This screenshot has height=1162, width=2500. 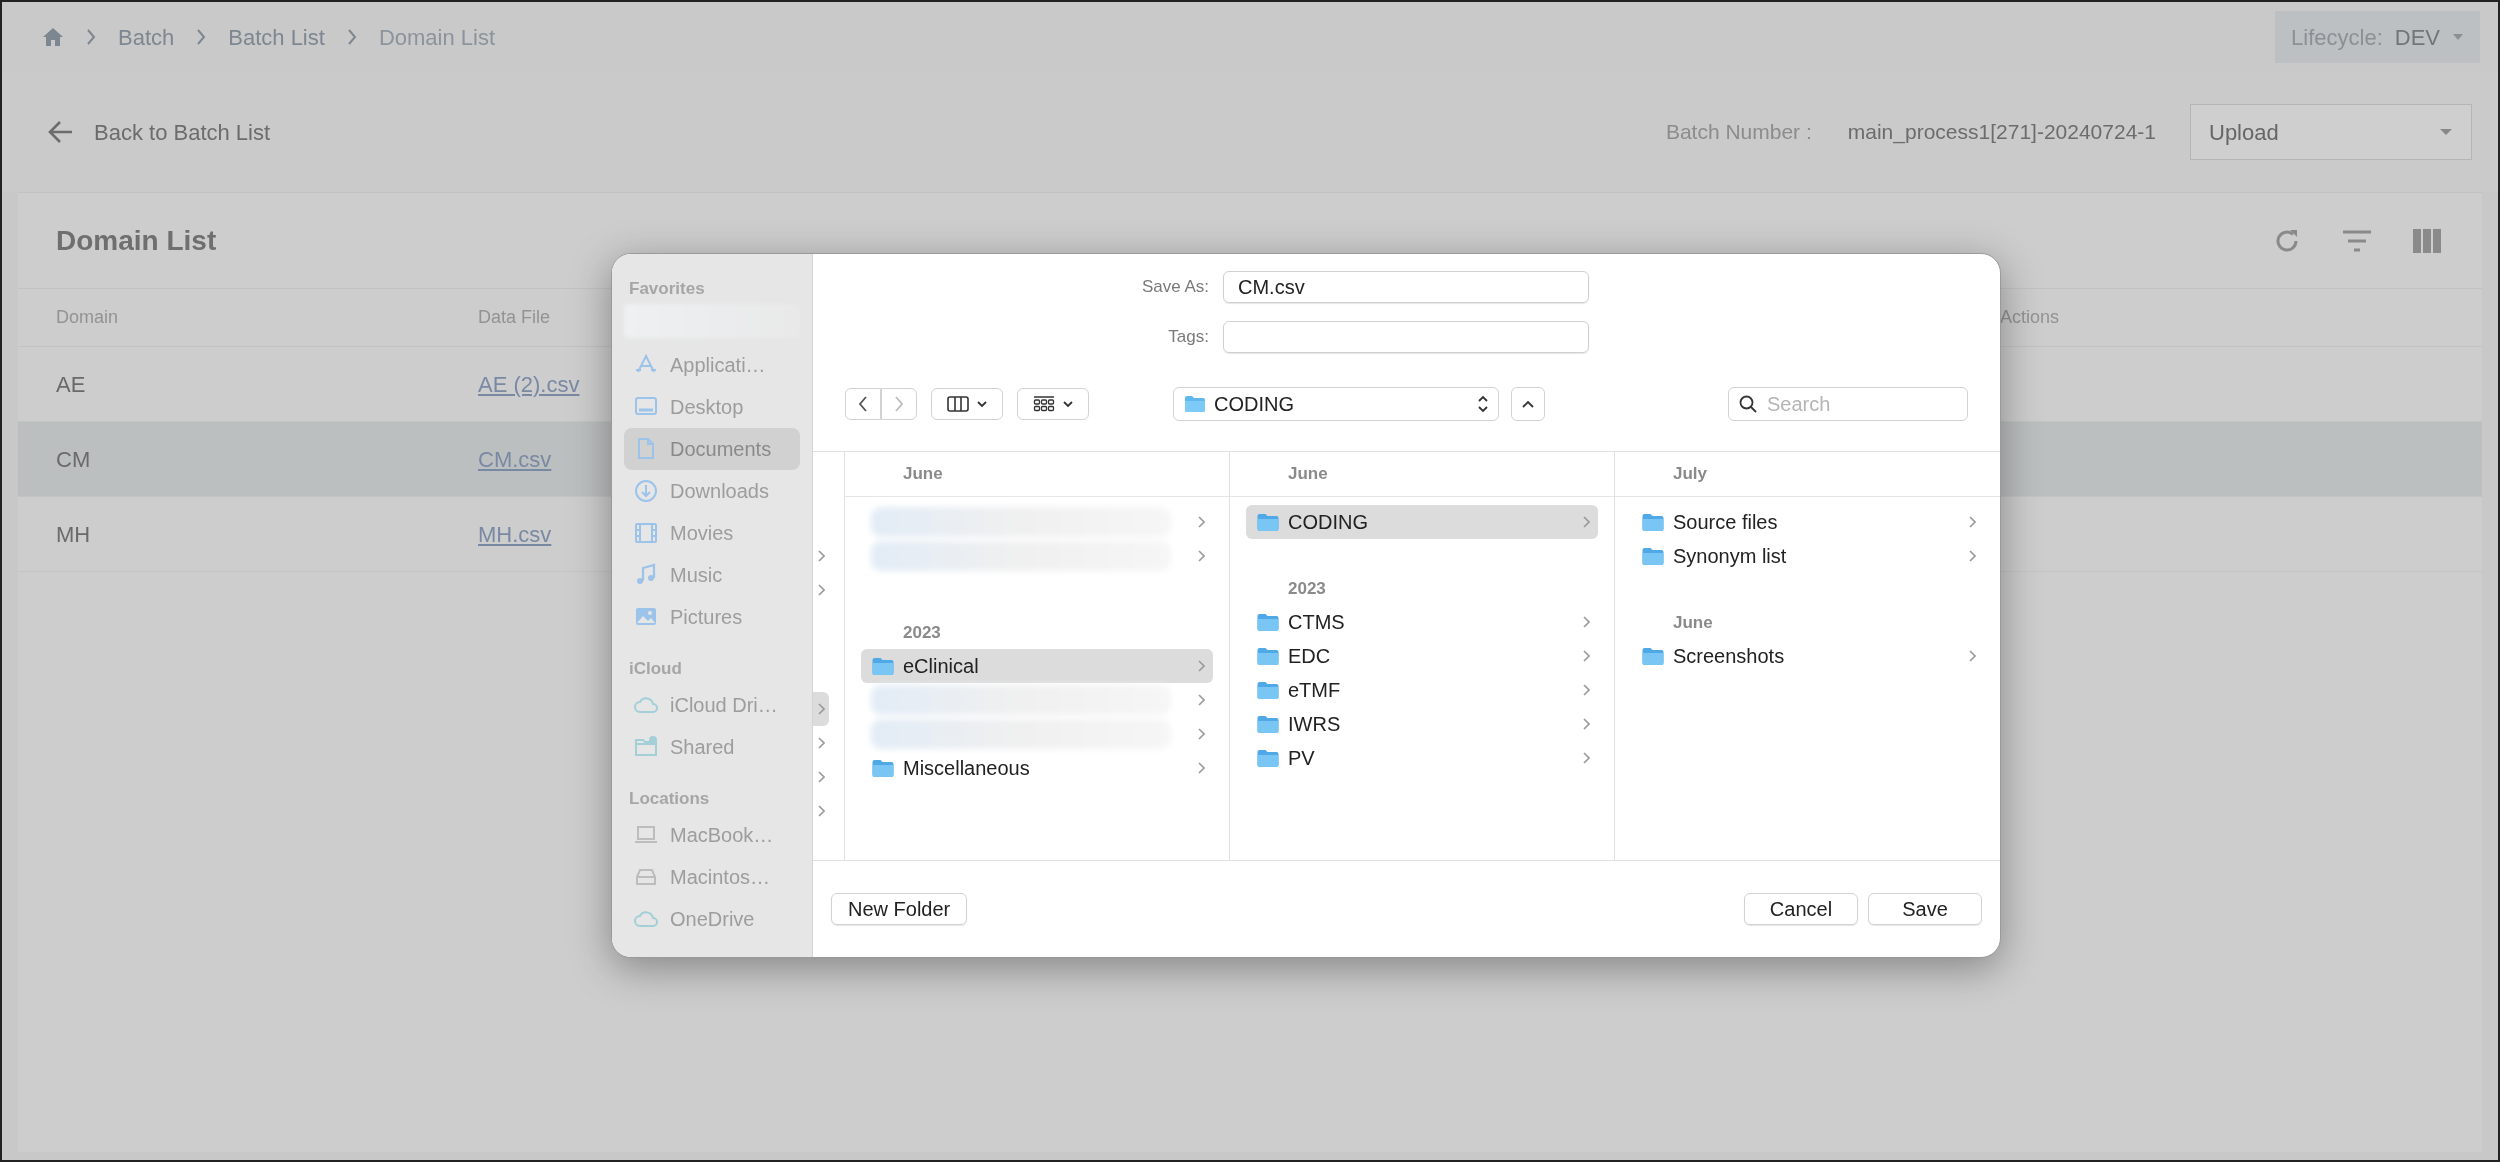 I want to click on sidebar-heading: Favorites, so click(x=667, y=289).